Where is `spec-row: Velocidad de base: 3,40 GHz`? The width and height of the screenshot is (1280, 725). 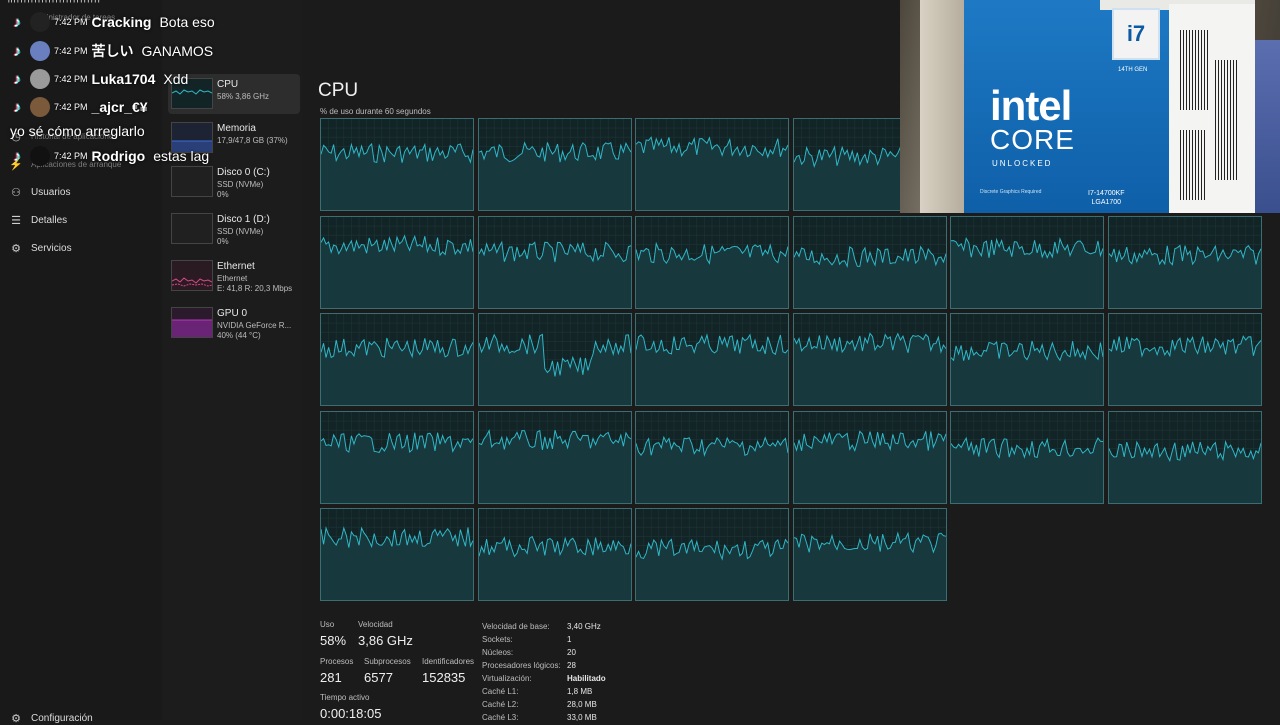 spec-row: Velocidad de base: 3,40 GHz is located at coordinates (562, 626).